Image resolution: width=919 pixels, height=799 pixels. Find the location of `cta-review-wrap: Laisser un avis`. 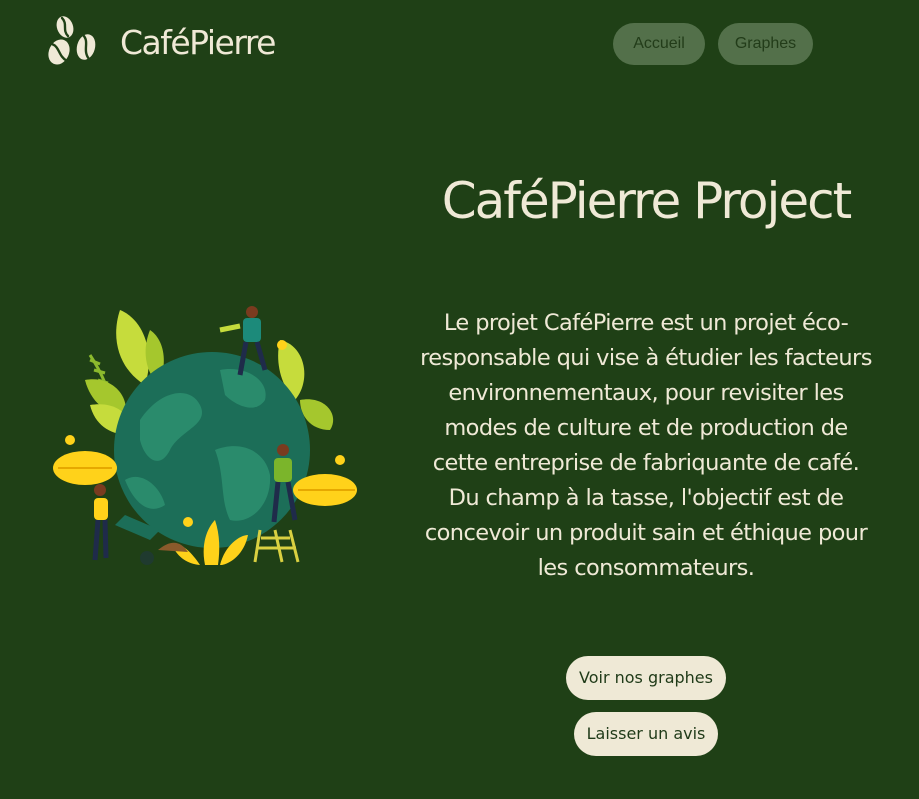

cta-review-wrap: Laisser un avis is located at coordinates (646, 734).